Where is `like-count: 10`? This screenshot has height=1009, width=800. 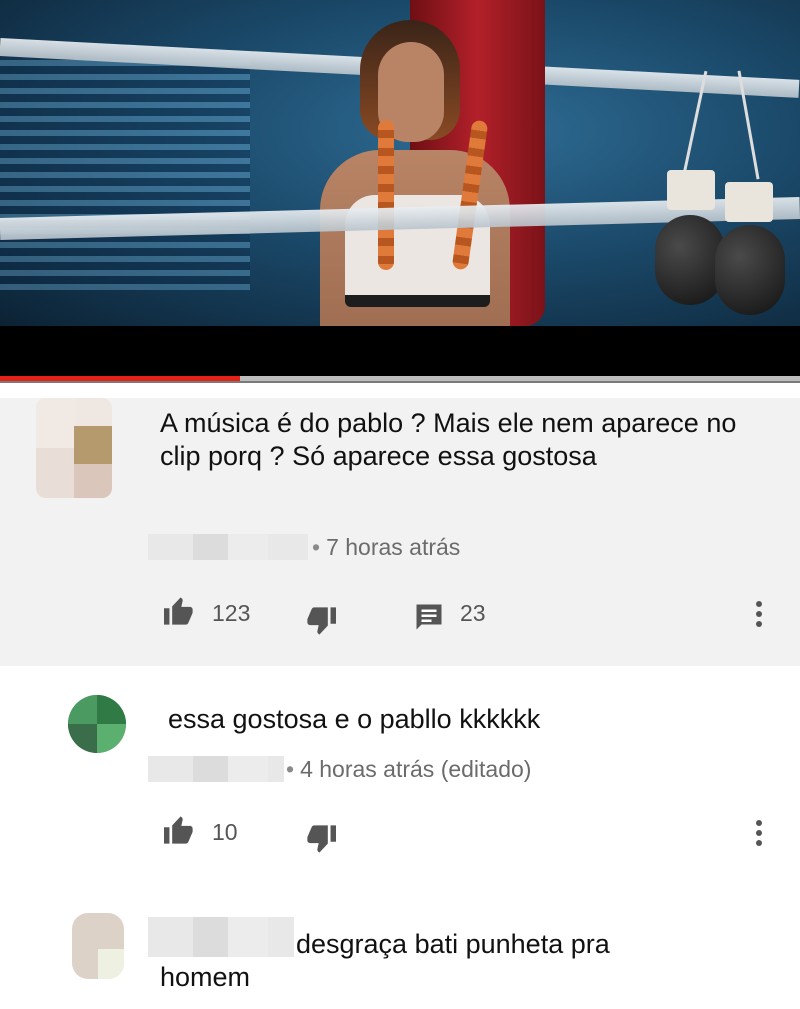
like-count: 10 is located at coordinates (225, 832).